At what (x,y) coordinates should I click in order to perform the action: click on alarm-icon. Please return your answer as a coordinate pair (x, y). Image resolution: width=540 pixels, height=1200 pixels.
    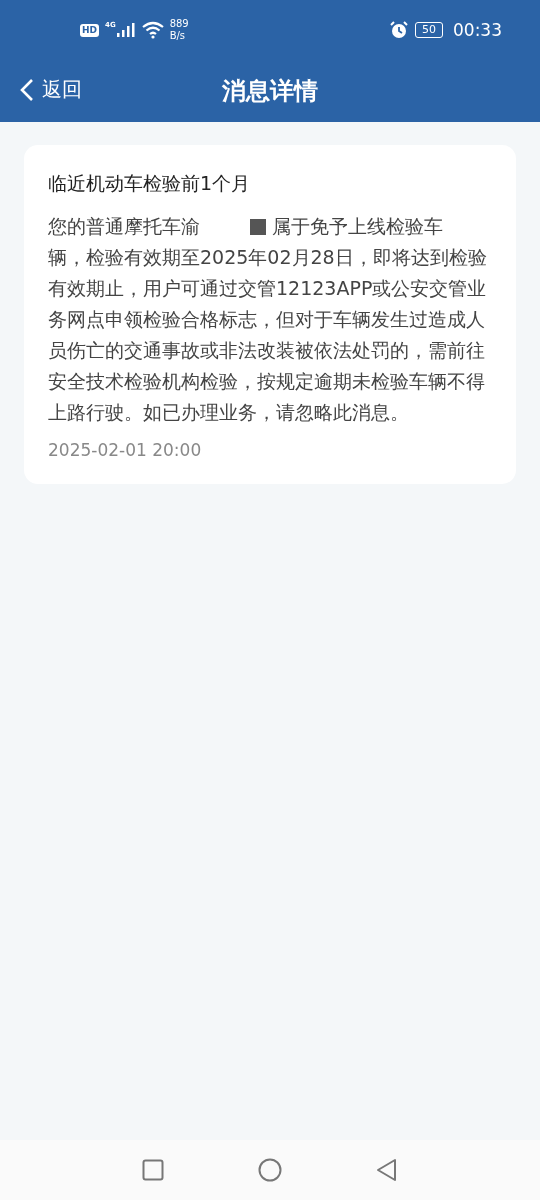
    Looking at the image, I should click on (399, 30).